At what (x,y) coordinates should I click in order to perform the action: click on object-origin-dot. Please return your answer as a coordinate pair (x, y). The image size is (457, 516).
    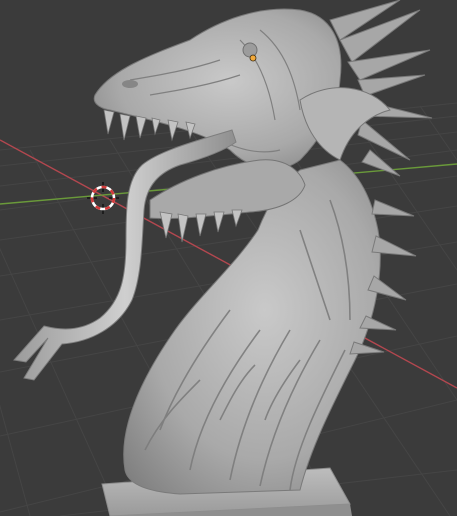
    Looking at the image, I should click on (253, 58).